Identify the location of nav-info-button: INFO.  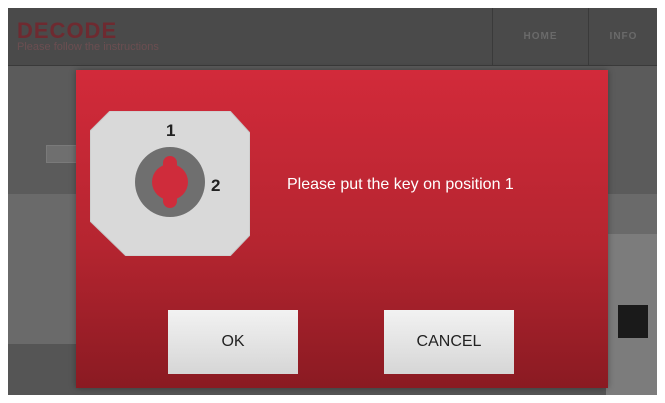
(622, 36).